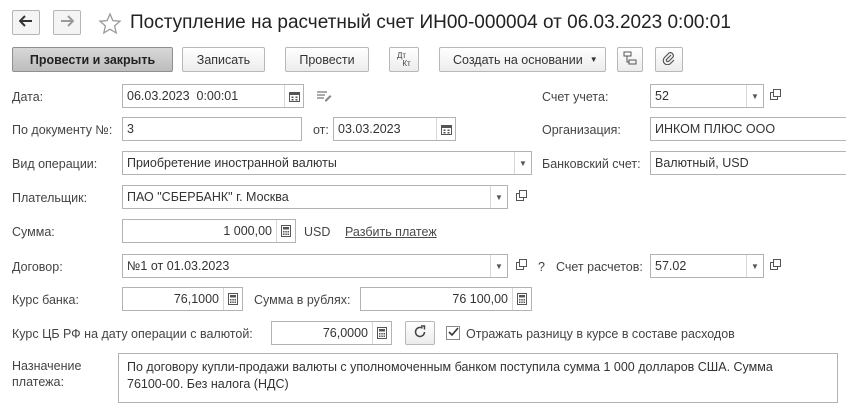  What do you see at coordinates (591, 164) in the screenshot?
I see `bank-account-label: Банковский счет:` at bounding box center [591, 164].